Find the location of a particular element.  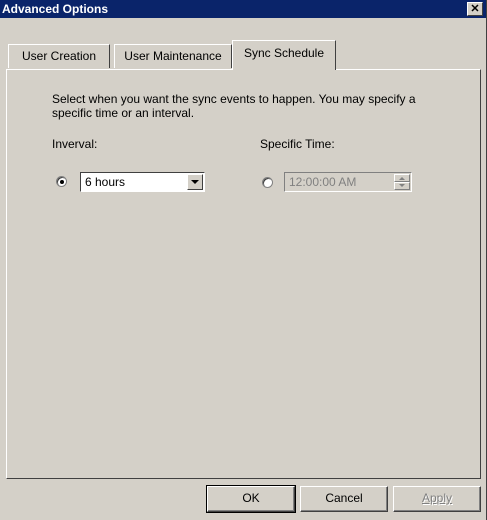

apply-label: Apply is located at coordinates (437, 498).